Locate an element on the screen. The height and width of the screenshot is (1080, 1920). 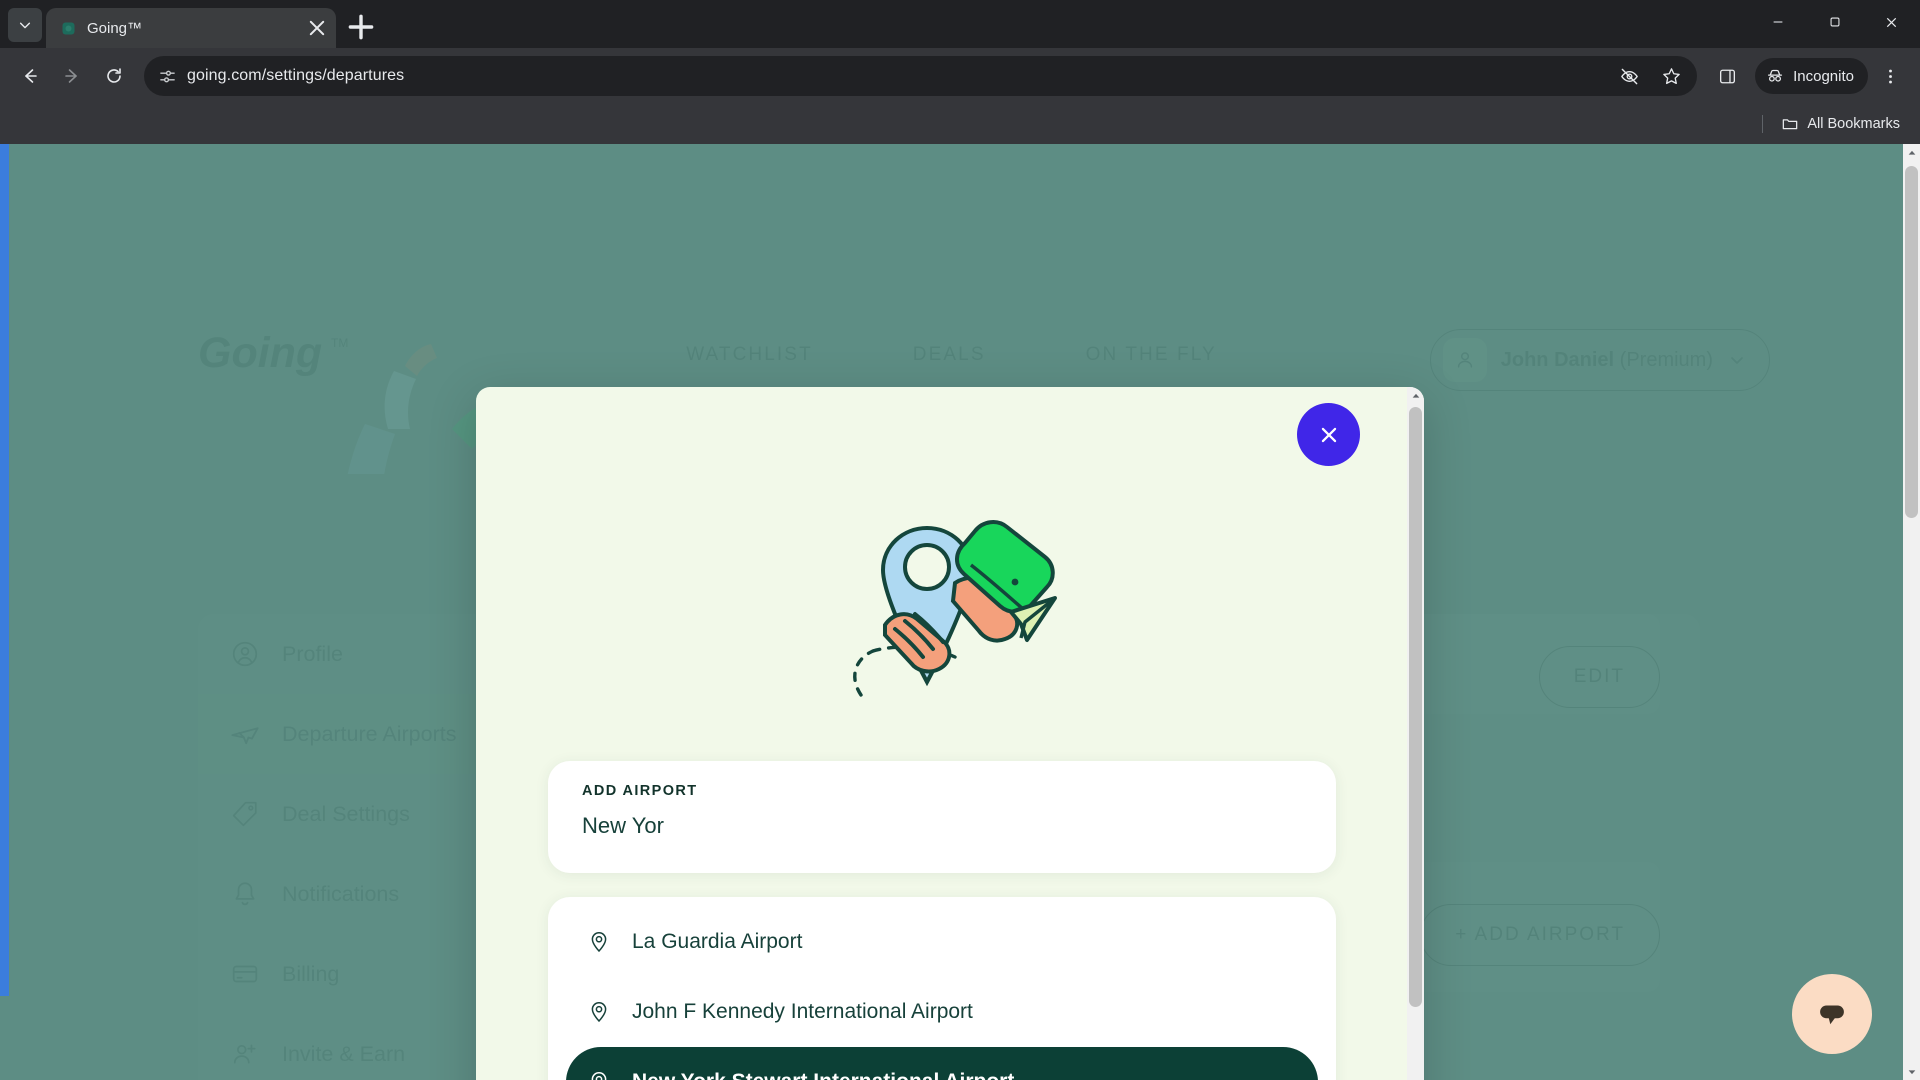
page-settings-glyph is located at coordinates (167, 76).